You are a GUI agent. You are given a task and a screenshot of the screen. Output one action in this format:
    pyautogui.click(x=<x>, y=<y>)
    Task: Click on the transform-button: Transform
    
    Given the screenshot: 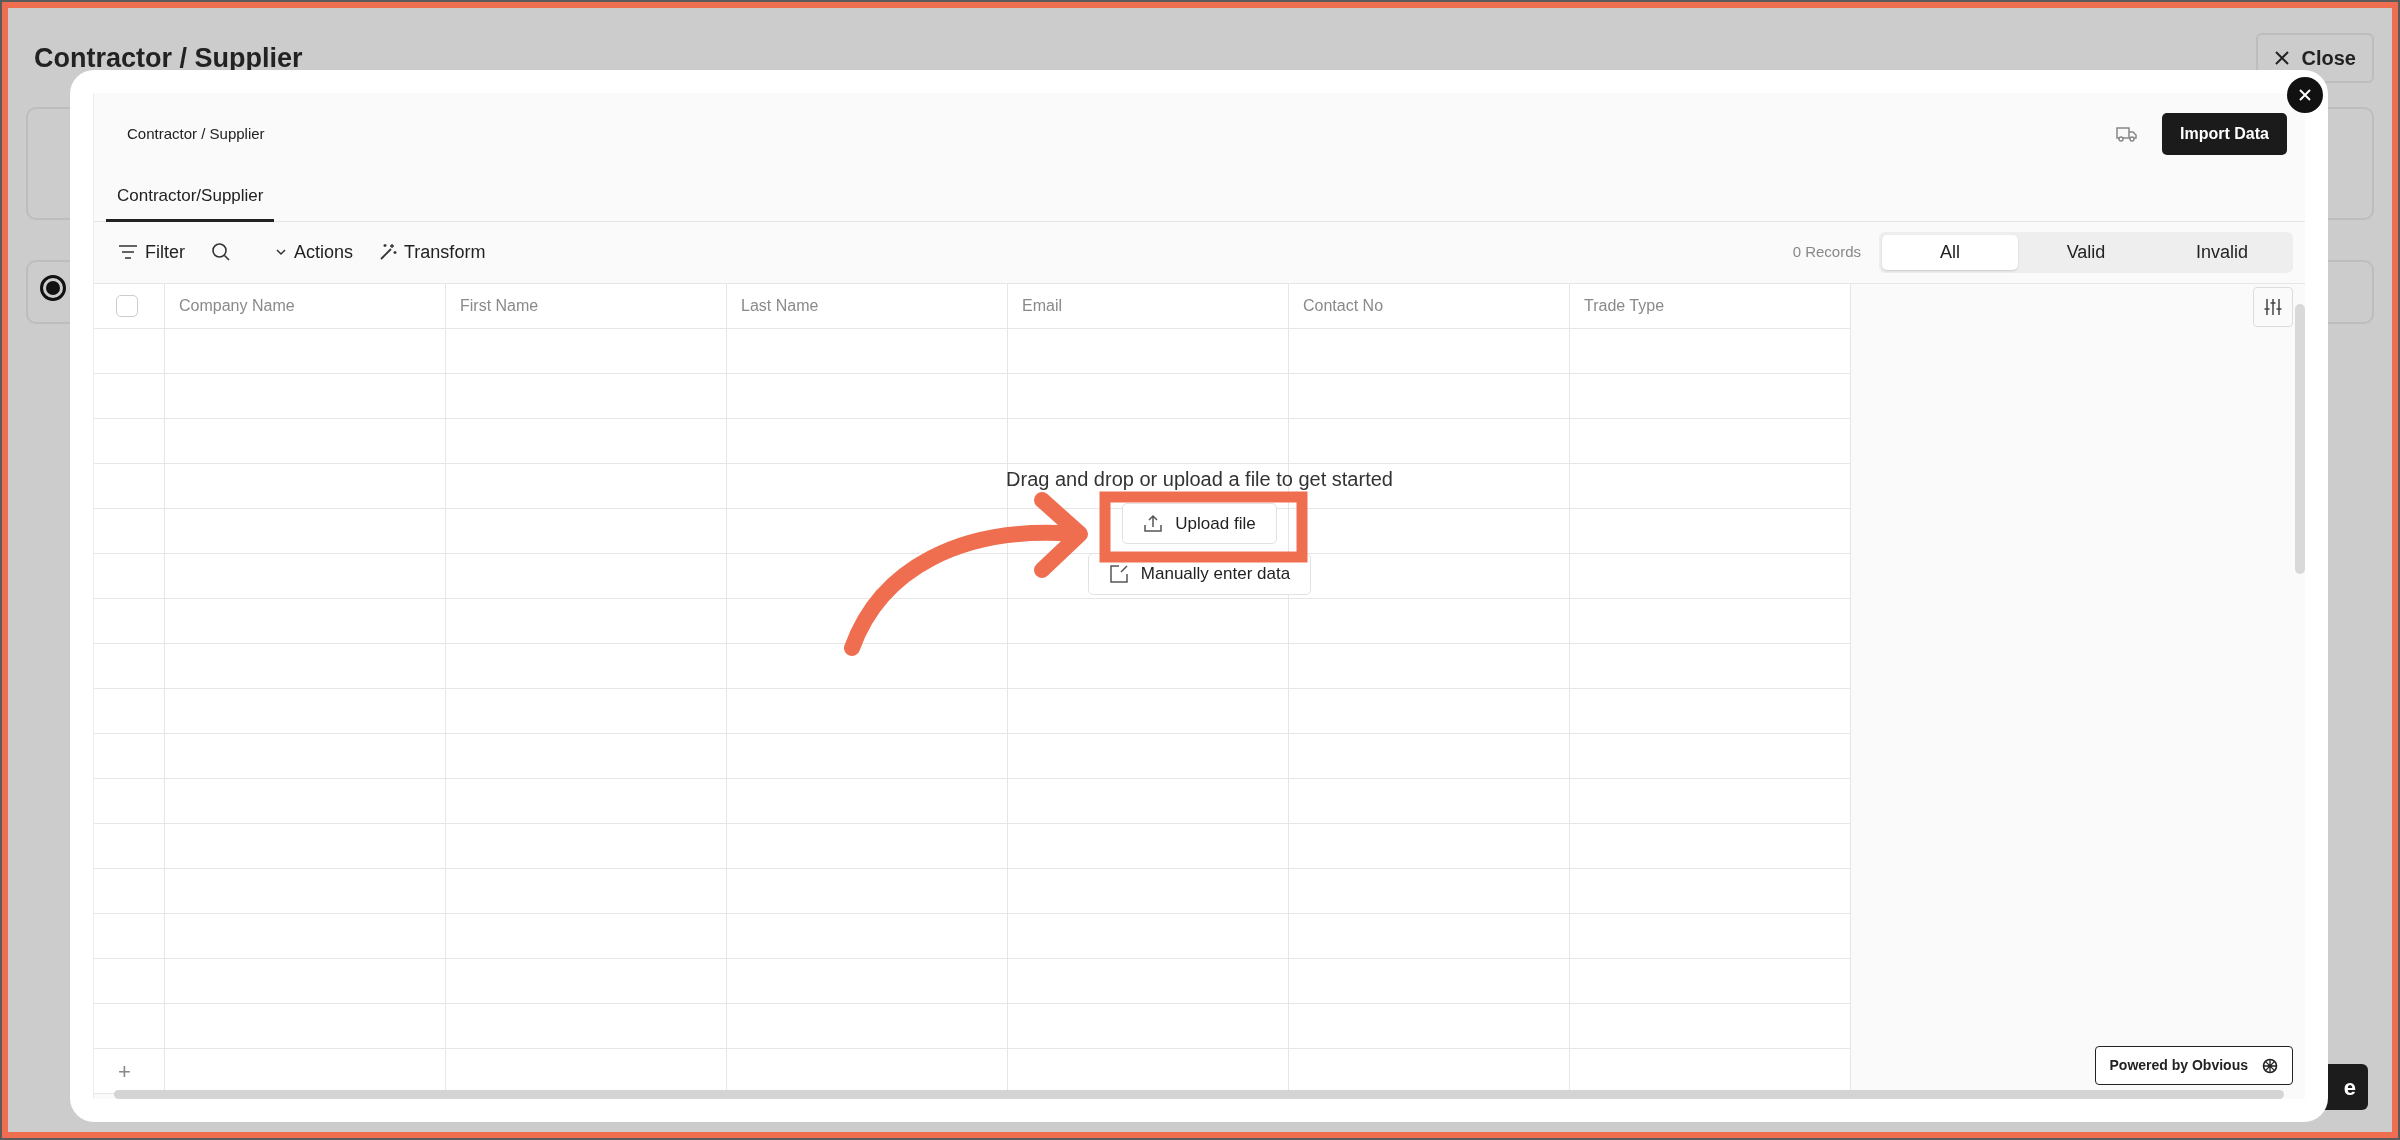 What is the action you would take?
    pyautogui.click(x=432, y=252)
    